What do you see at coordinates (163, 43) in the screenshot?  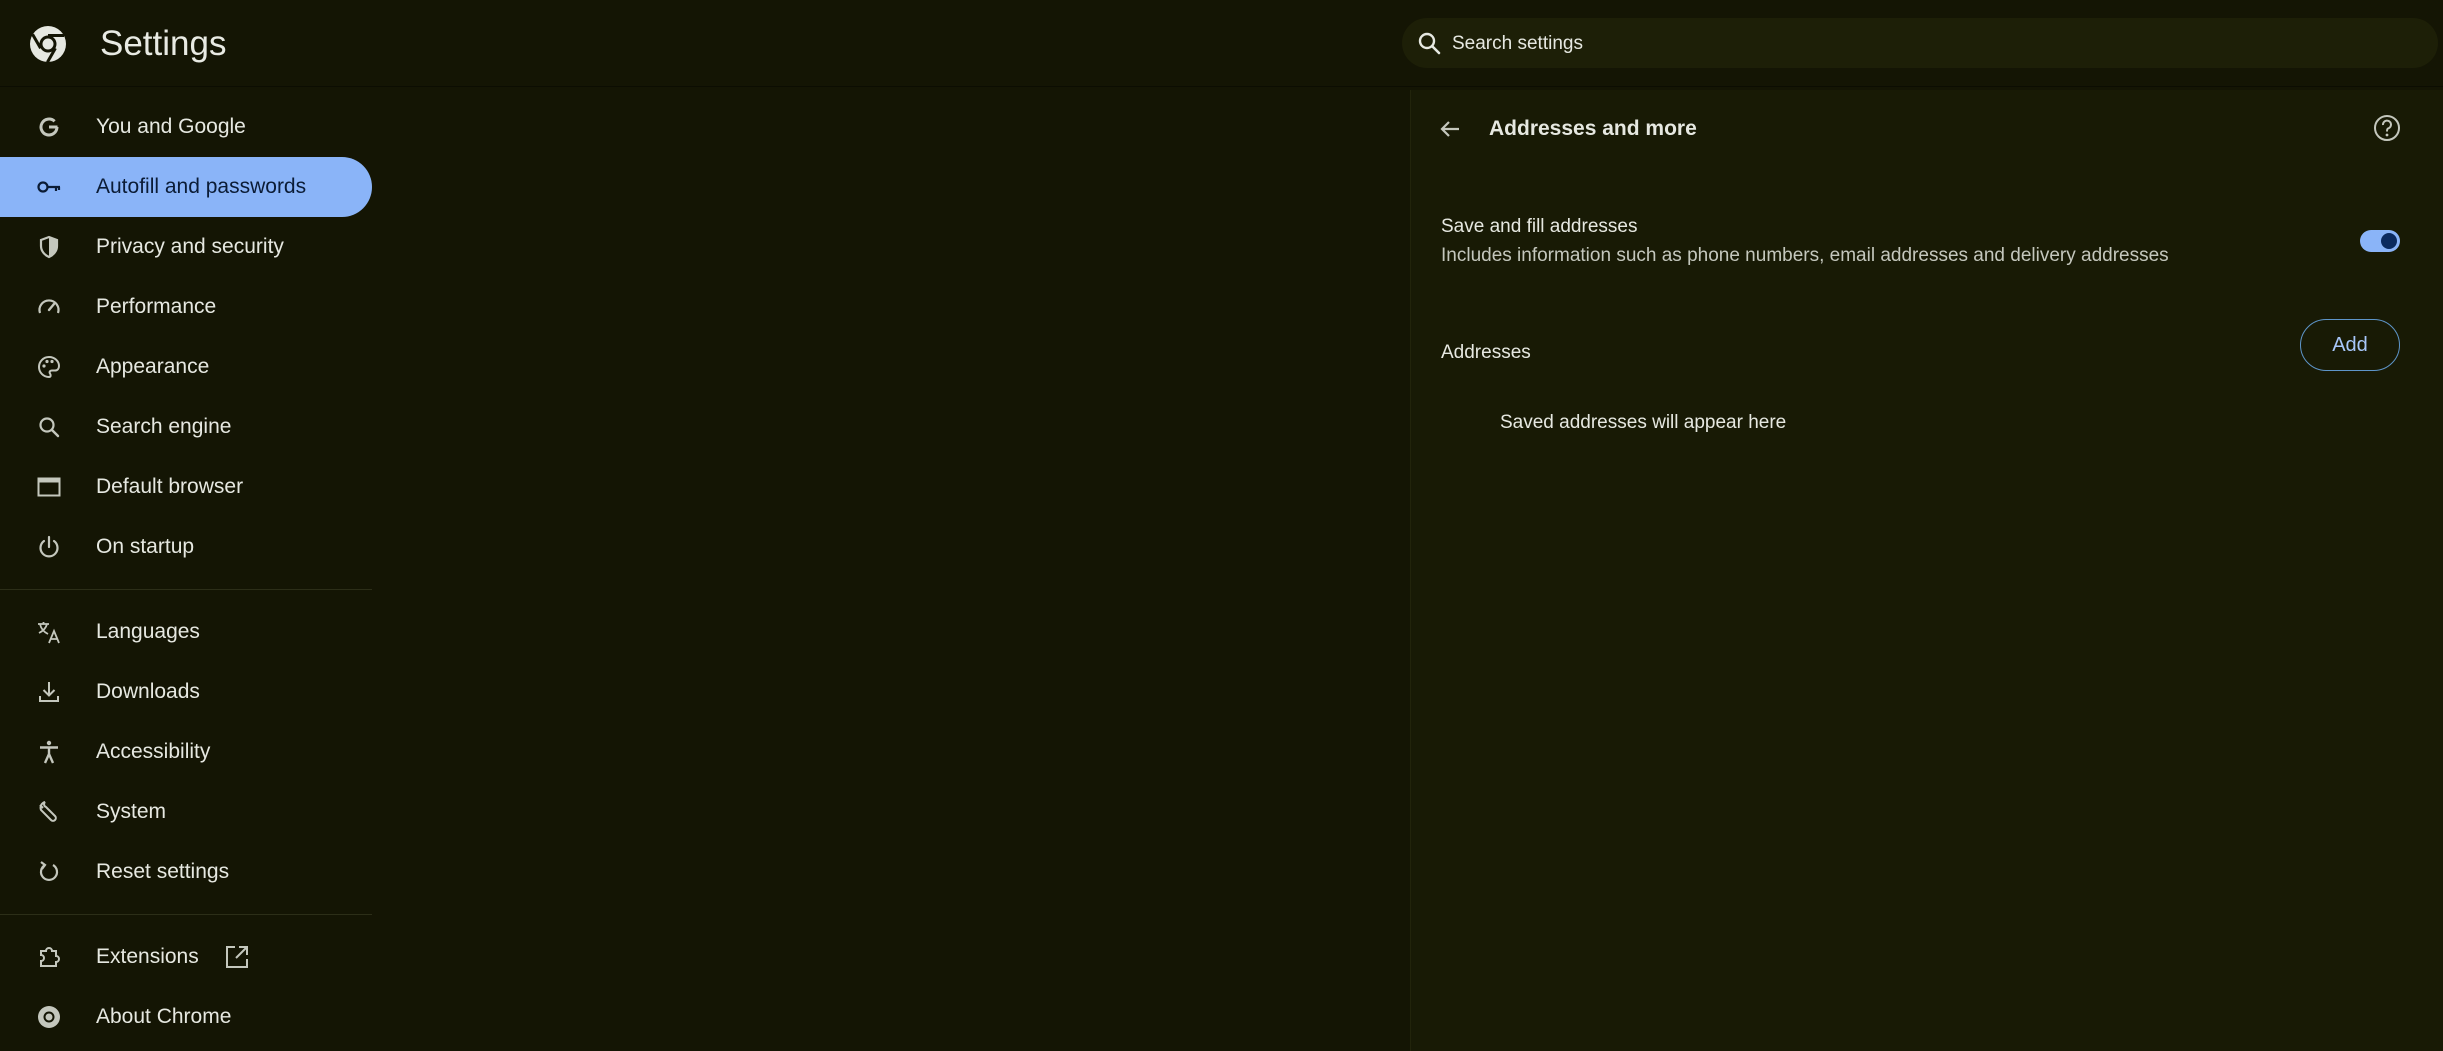 I see `page-title: Settings` at bounding box center [163, 43].